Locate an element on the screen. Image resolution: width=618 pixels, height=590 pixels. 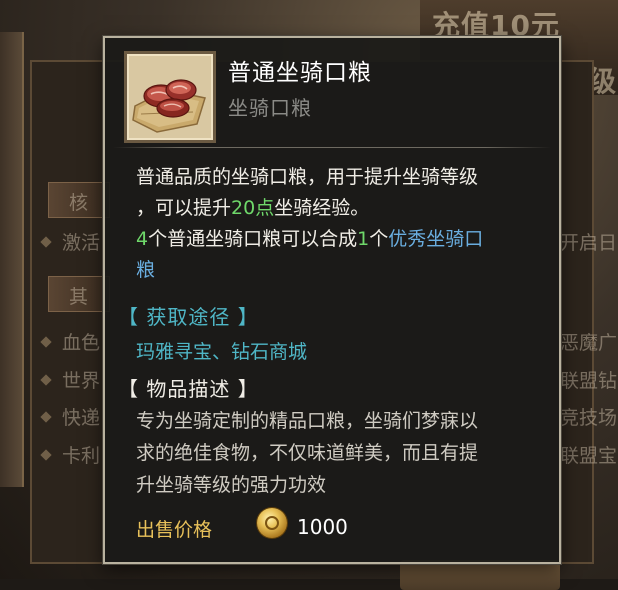
event-row-right: 恶魔广 is located at coordinates (588, 341).